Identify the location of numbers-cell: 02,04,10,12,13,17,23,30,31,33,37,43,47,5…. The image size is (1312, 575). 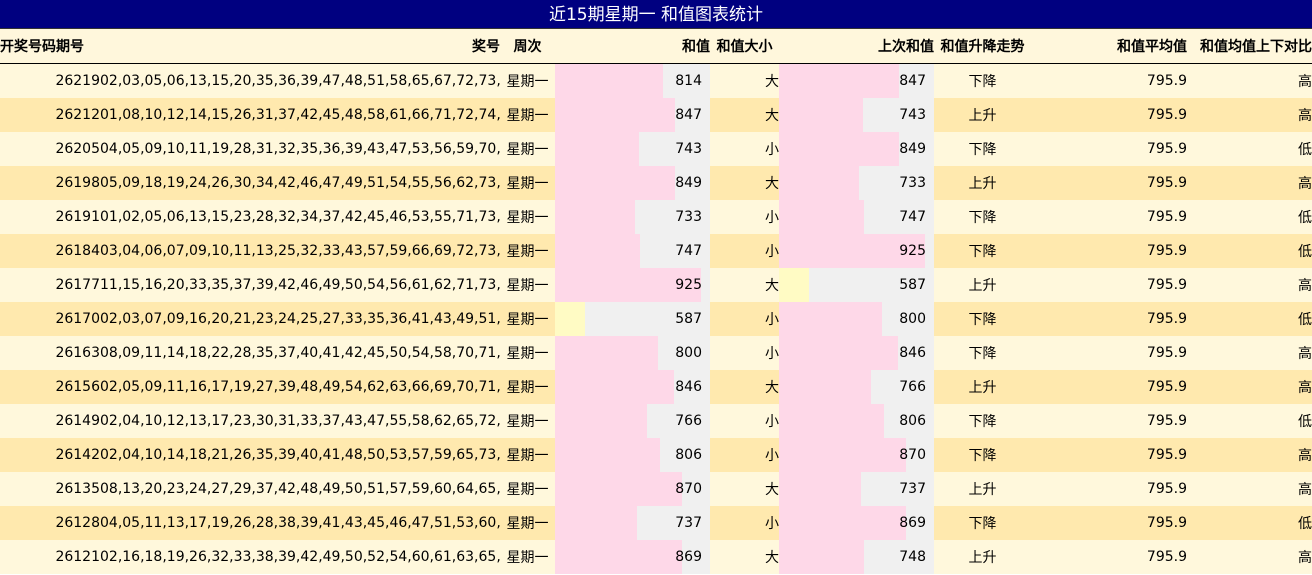
(300, 421).